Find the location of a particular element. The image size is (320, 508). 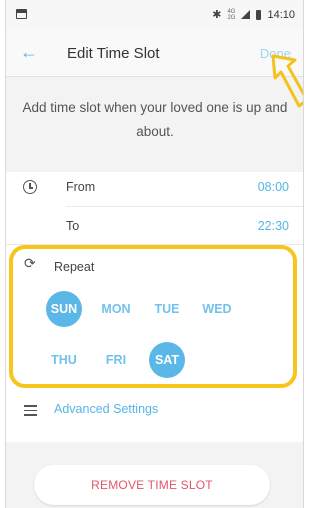

day-tue: TUE is located at coordinates (167, 309).